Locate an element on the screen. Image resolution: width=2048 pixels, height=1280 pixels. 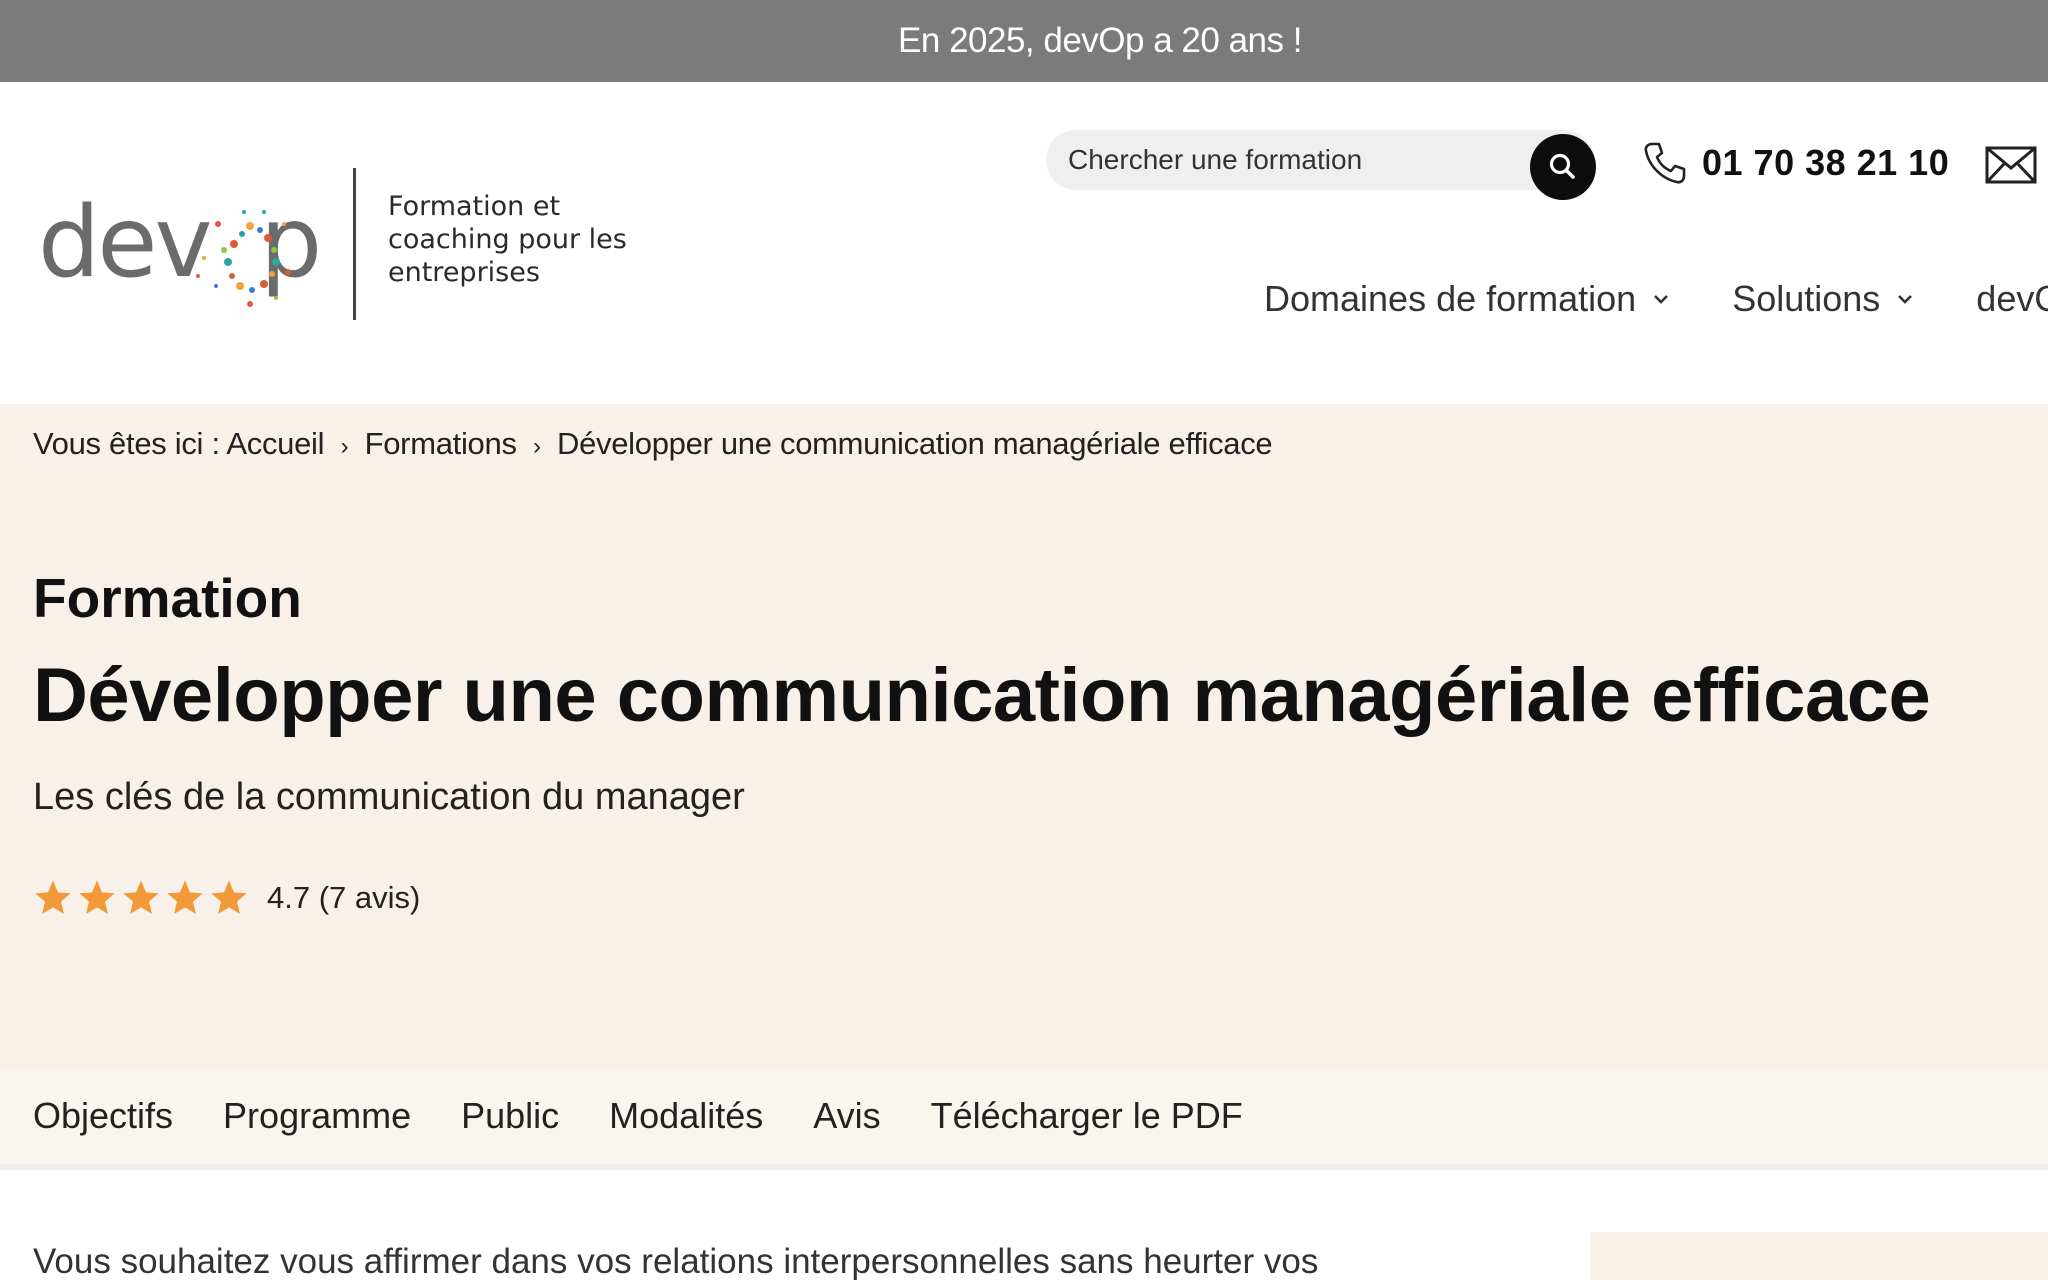
nav-item-label: Domaines de formation is located at coordinates (1450, 298).